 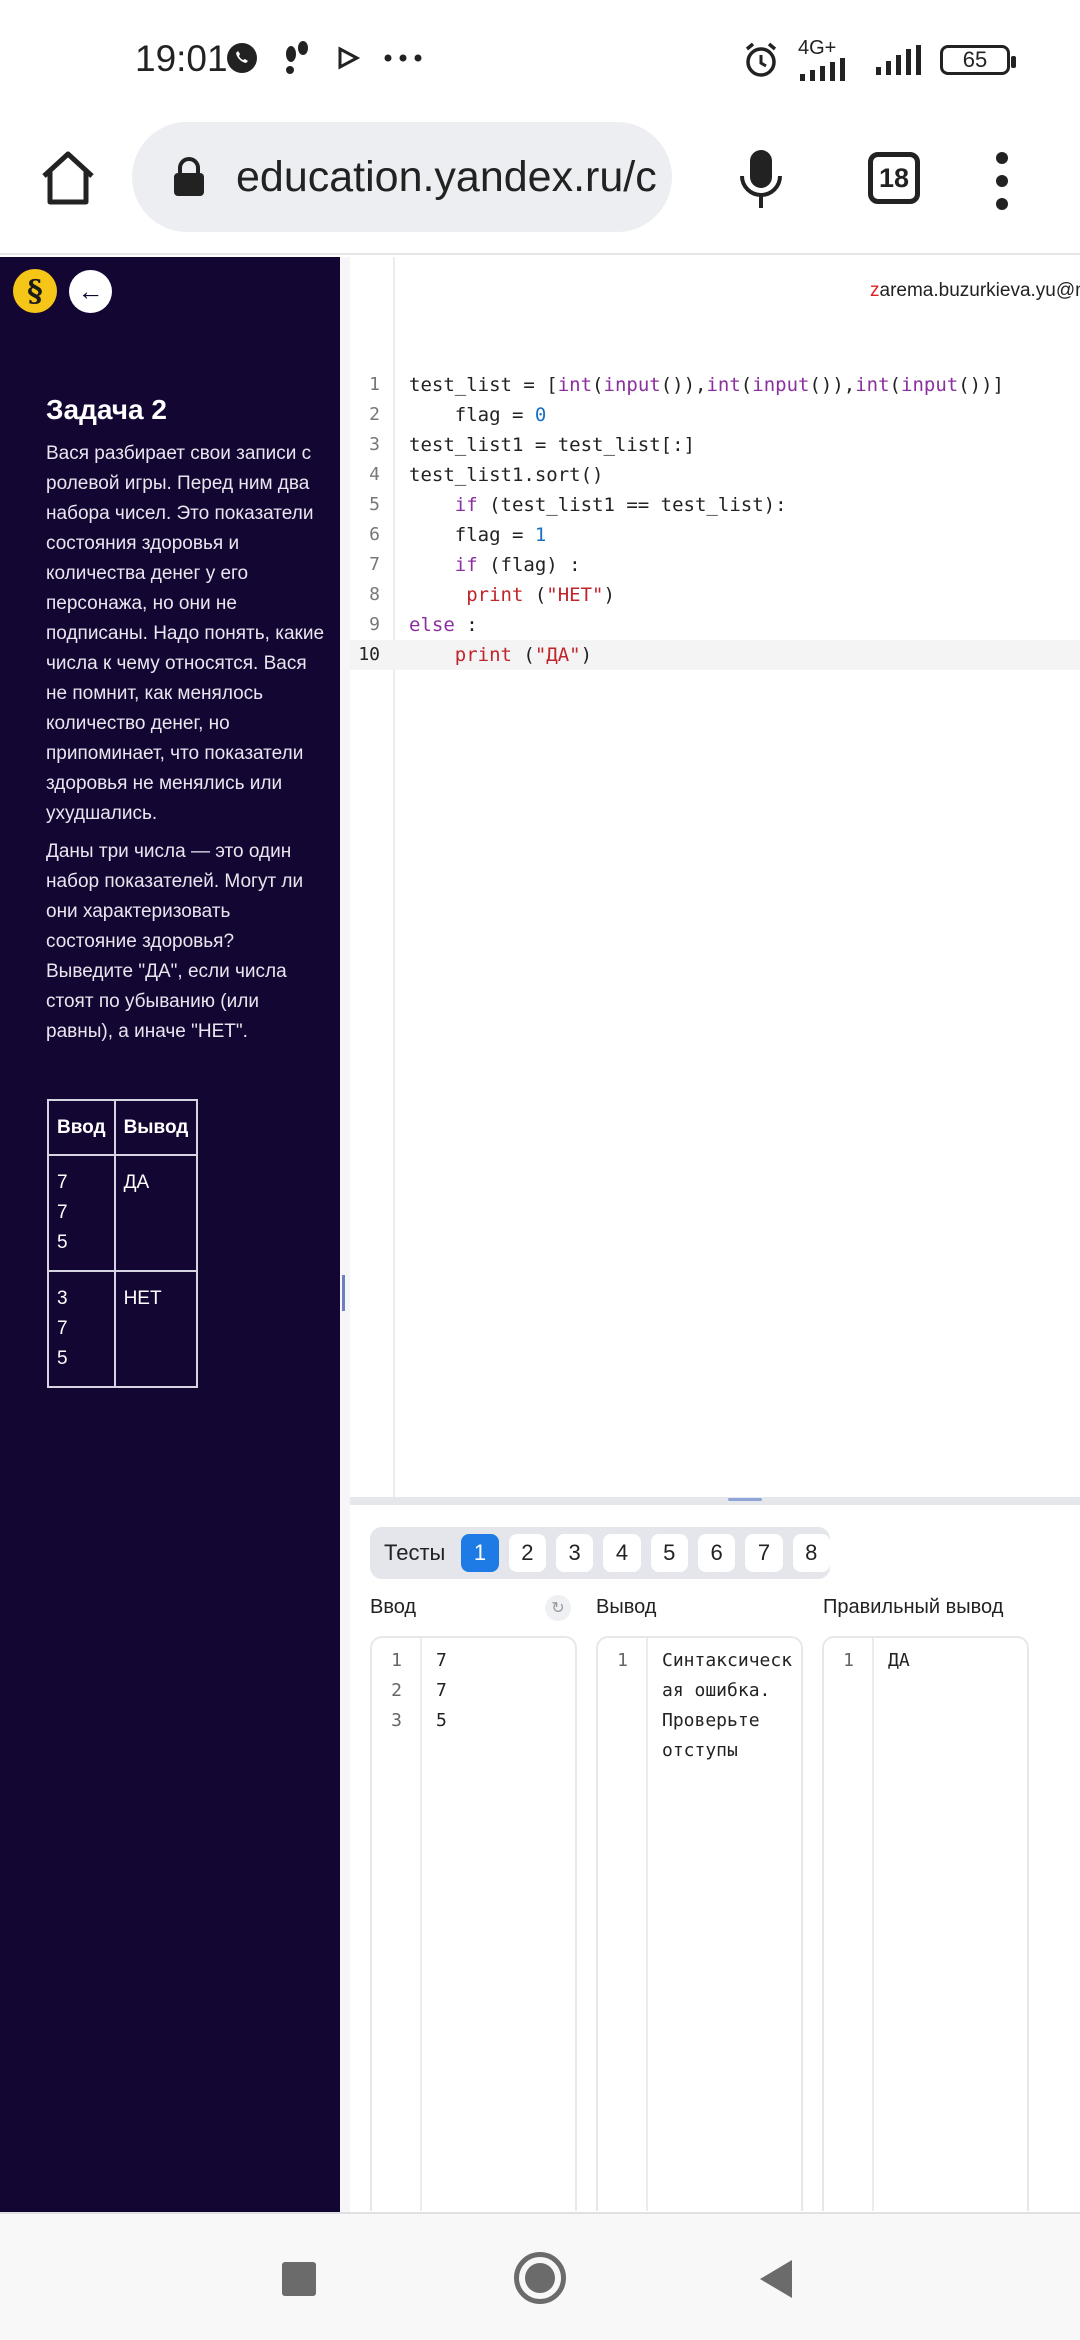 What do you see at coordinates (527, 1553) in the screenshot?
I see `test-tab: 2` at bounding box center [527, 1553].